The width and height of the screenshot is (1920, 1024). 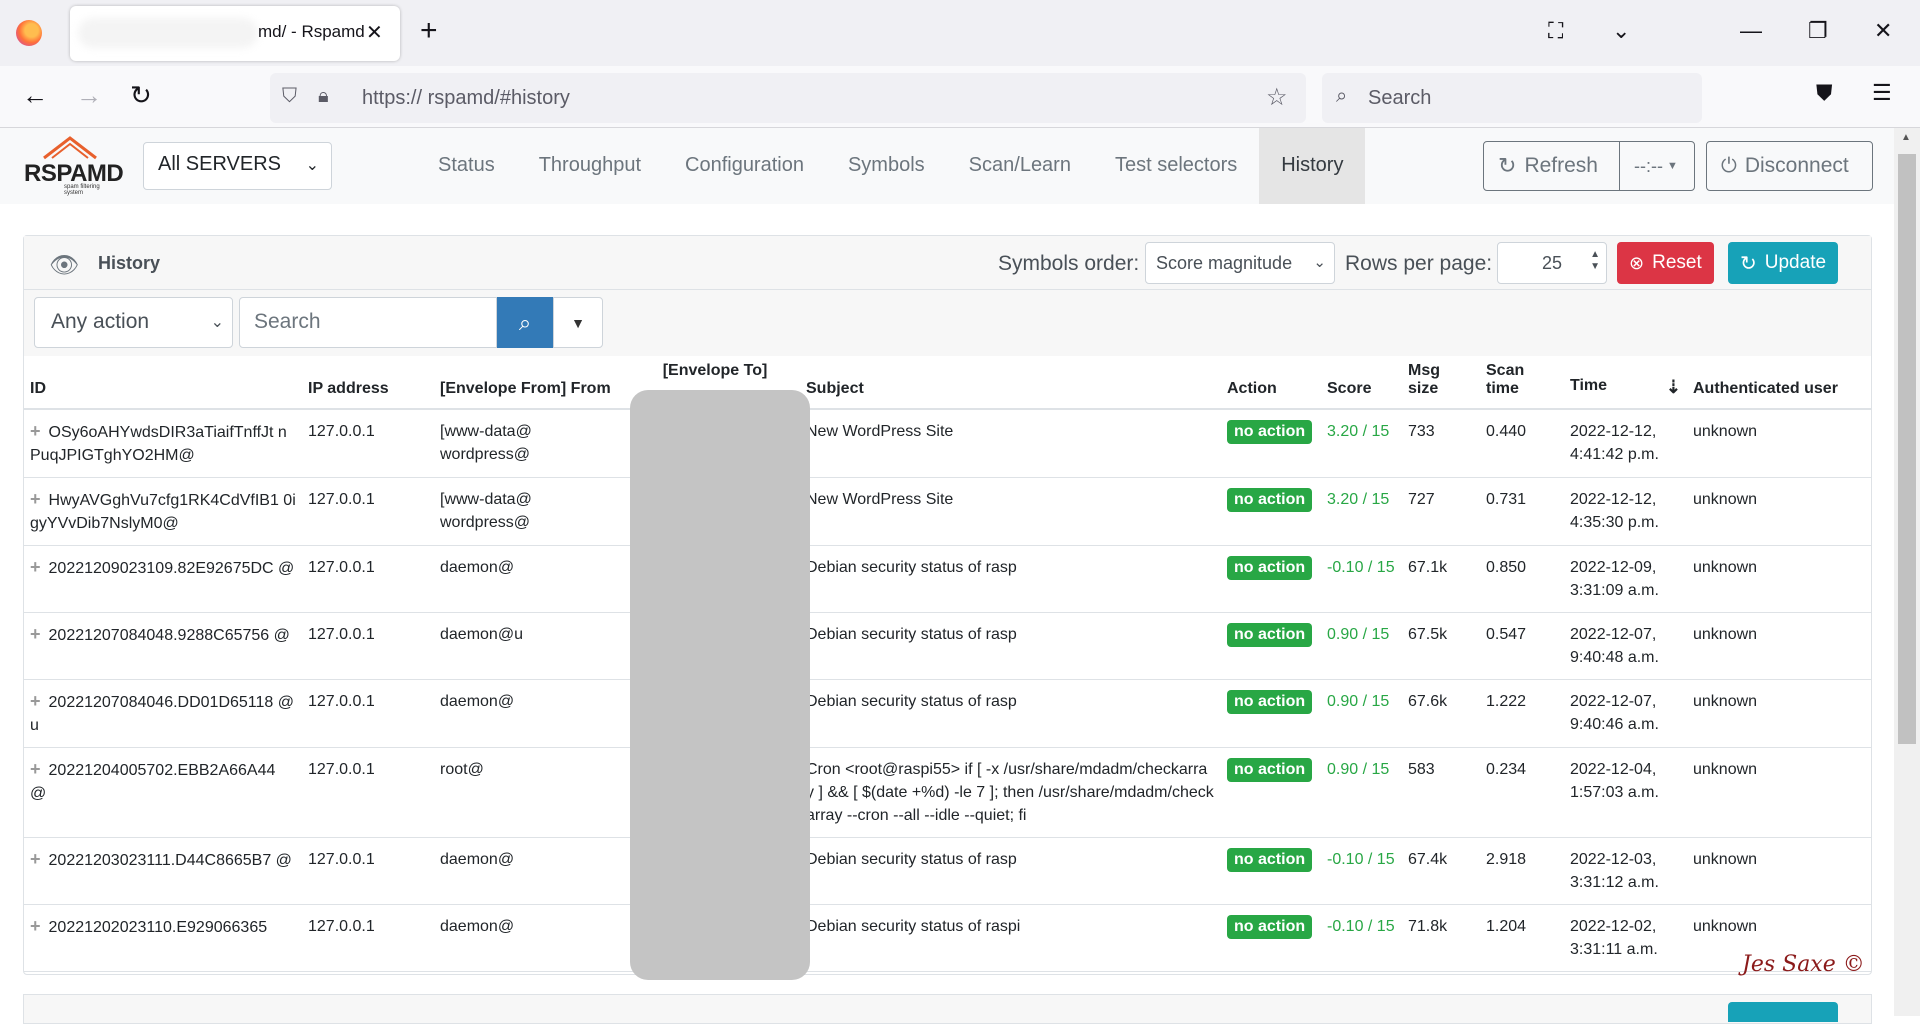 I want to click on refresh-icon: ↻, so click(x=1507, y=165).